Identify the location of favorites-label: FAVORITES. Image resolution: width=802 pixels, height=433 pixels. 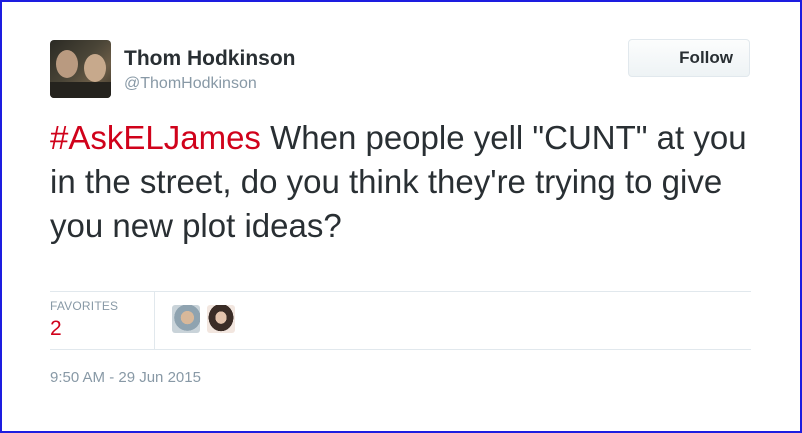
(84, 306).